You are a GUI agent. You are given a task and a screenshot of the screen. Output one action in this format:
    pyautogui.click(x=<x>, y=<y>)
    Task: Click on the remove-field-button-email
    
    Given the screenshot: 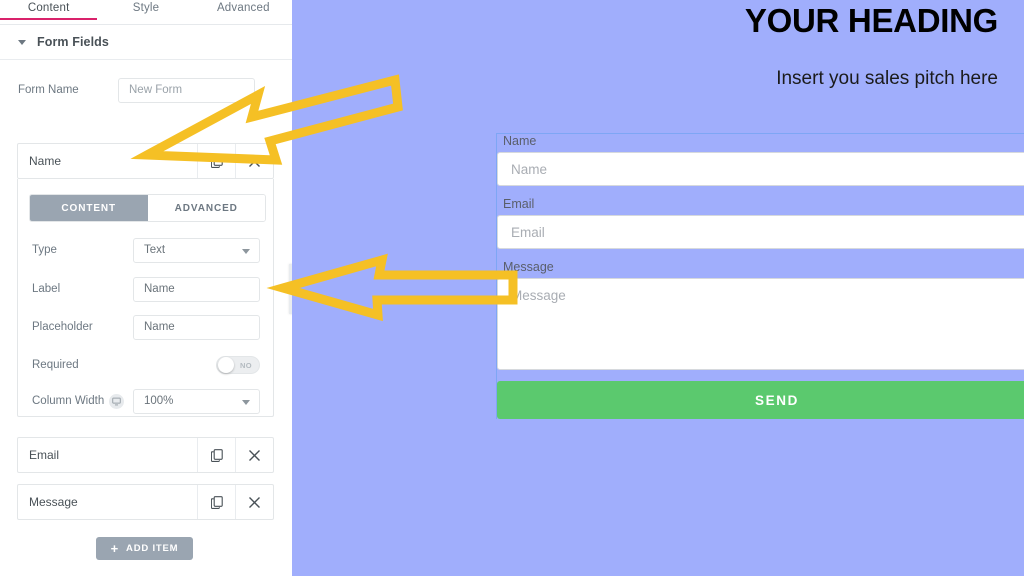 What is the action you would take?
    pyautogui.click(x=254, y=455)
    